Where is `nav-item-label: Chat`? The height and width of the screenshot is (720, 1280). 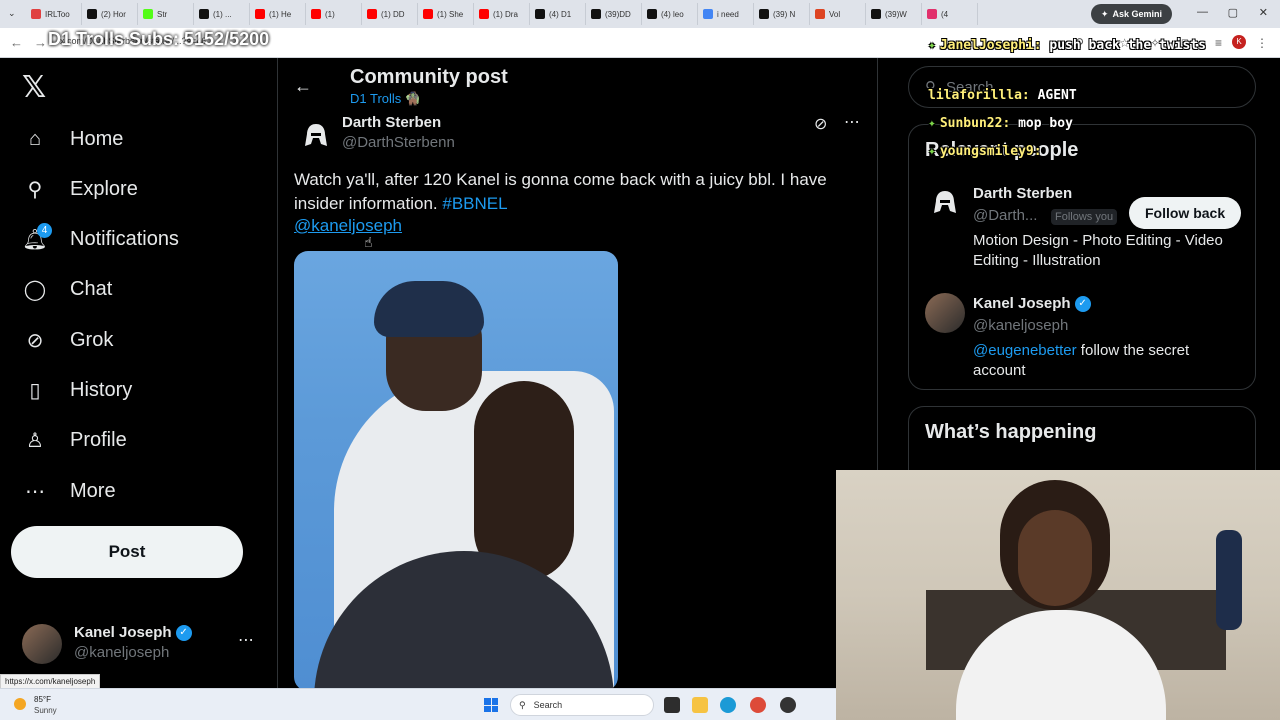 nav-item-label: Chat is located at coordinates (91, 289).